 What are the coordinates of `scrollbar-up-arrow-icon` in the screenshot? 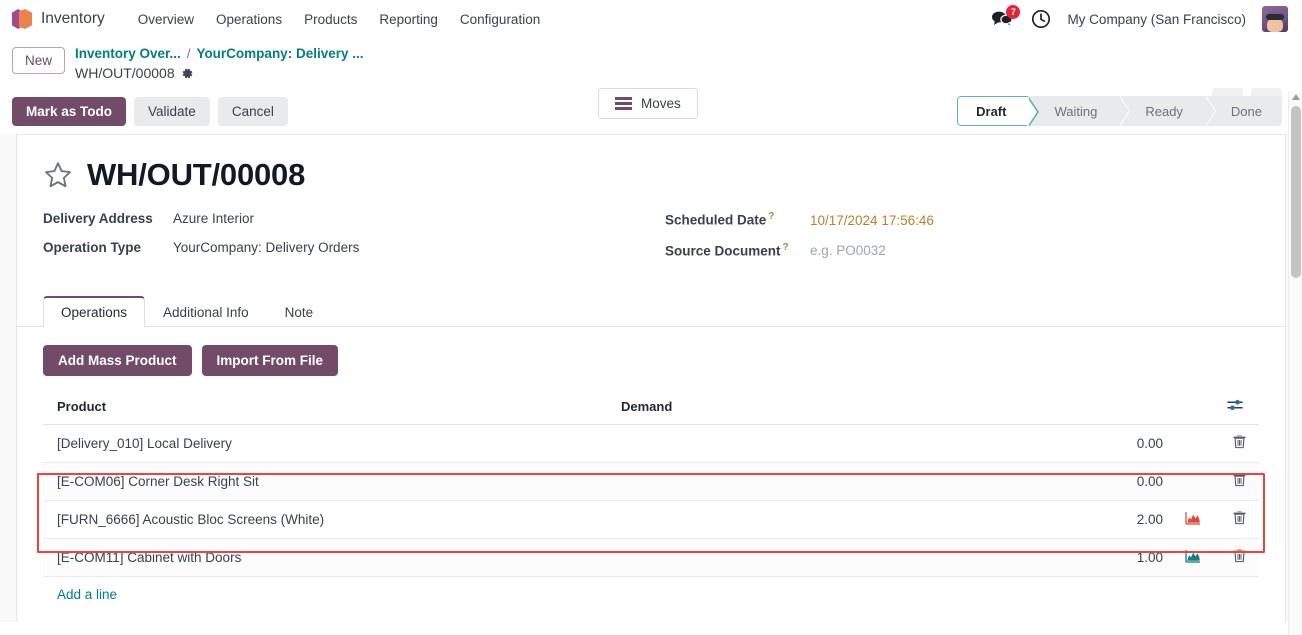 It's located at (1296, 97).